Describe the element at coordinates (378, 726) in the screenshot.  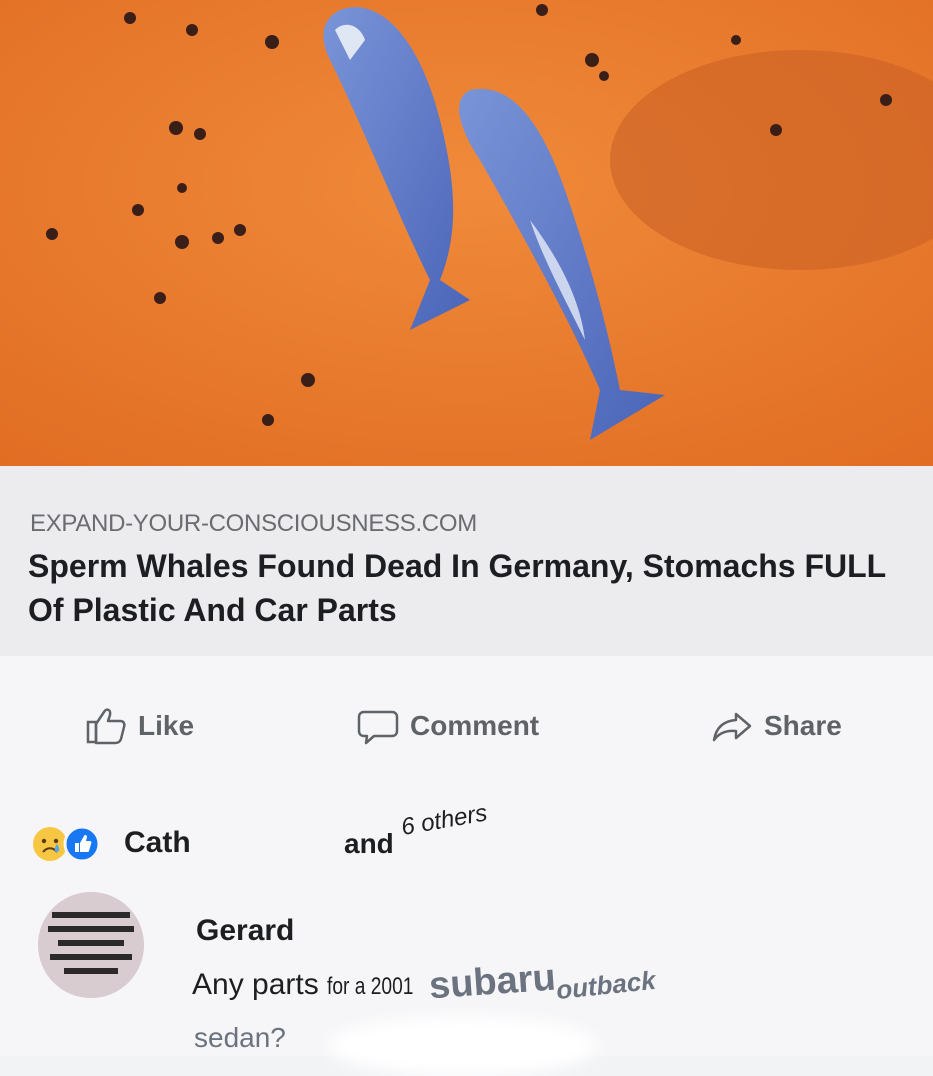
I see `speech-bubble-icon` at that location.